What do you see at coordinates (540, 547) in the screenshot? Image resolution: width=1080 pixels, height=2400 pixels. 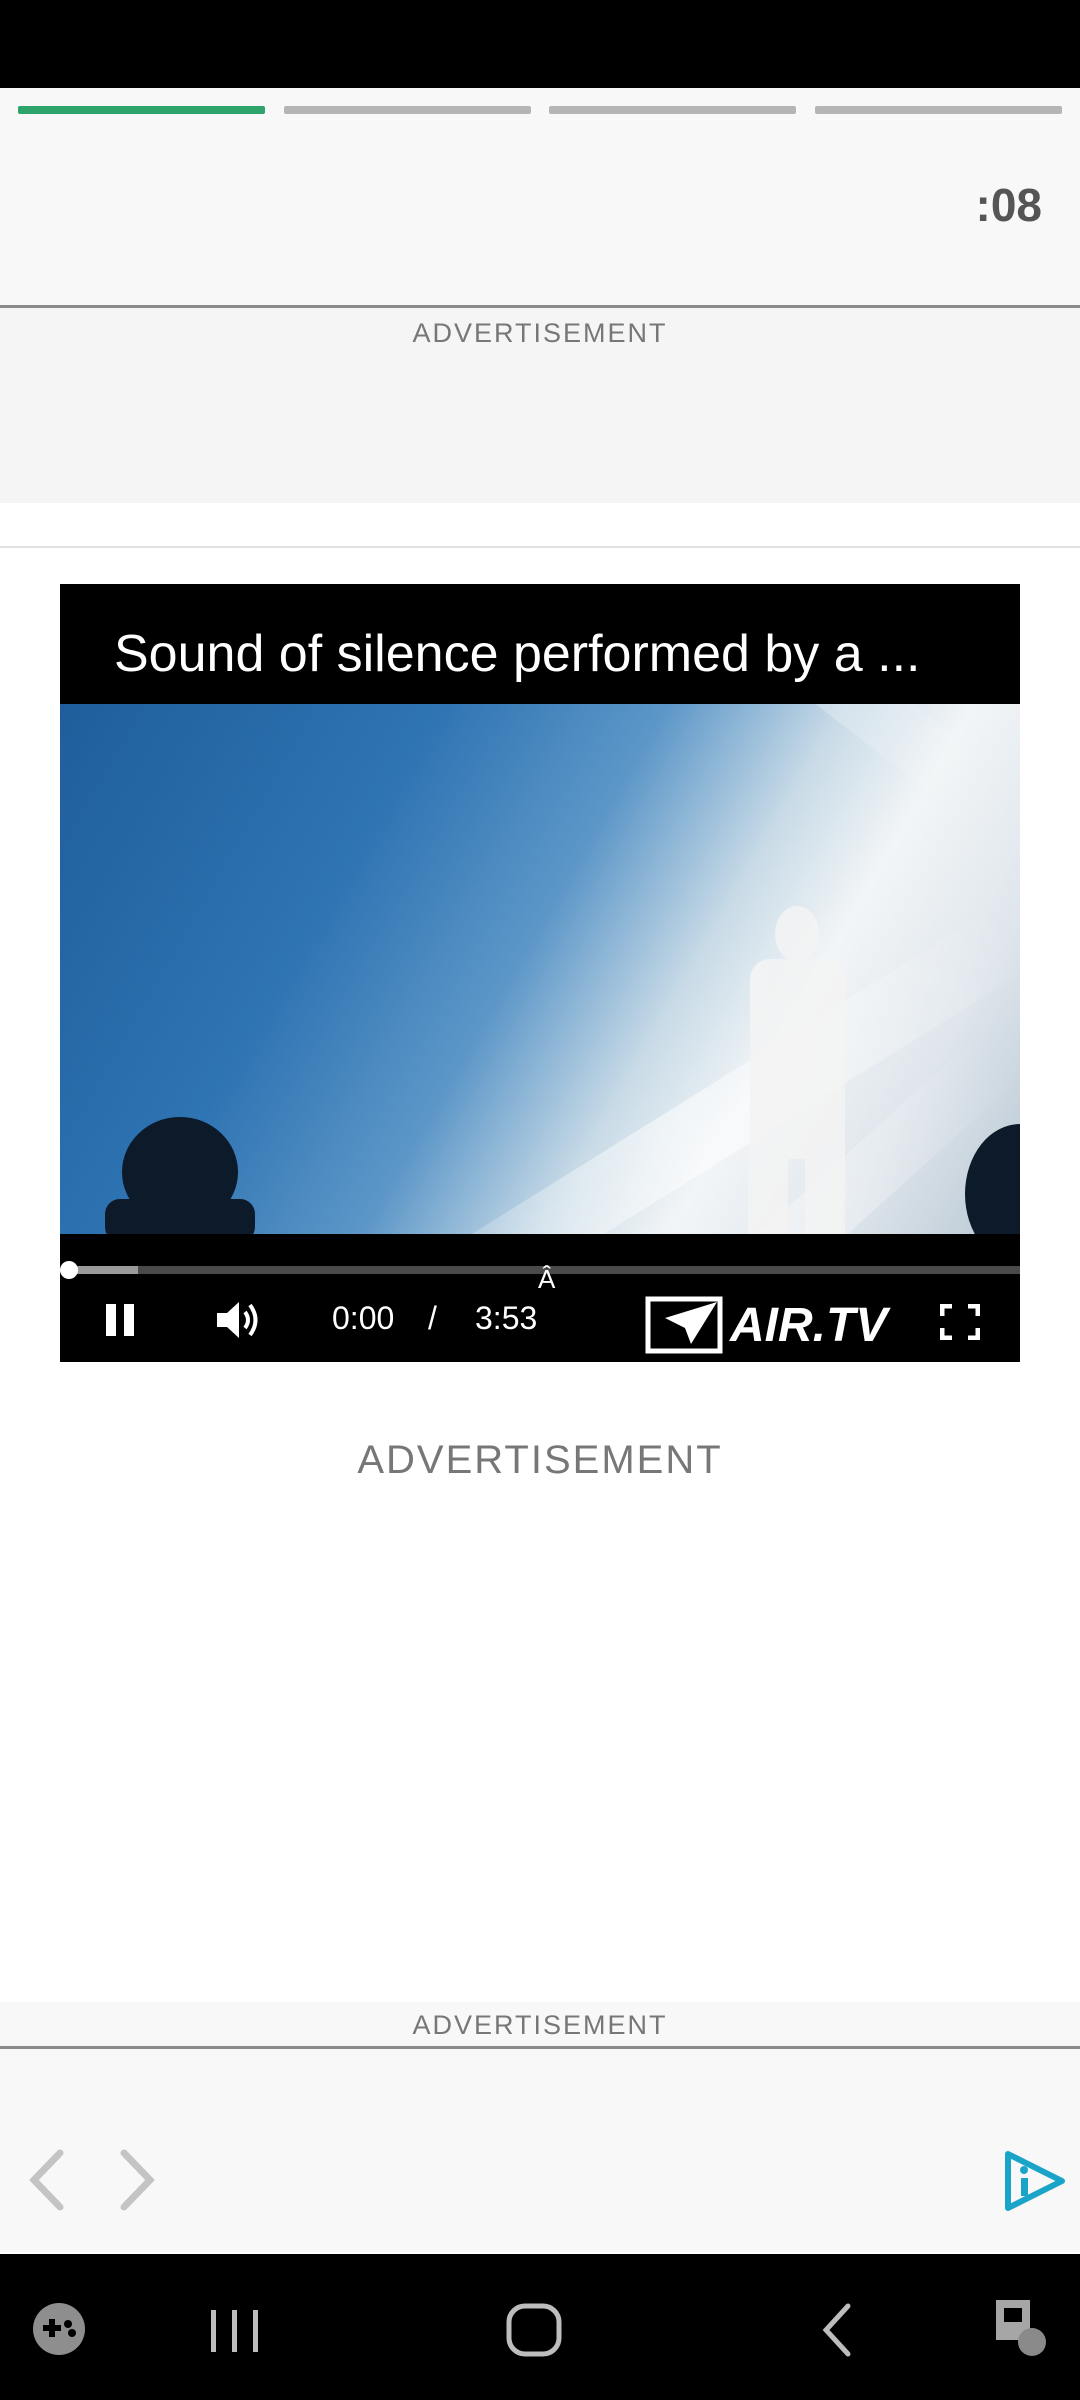 I see `section-divider` at bounding box center [540, 547].